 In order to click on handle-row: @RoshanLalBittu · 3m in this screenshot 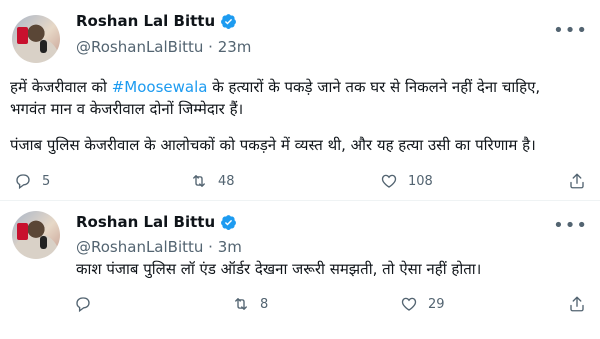, I will do `click(159, 247)`.